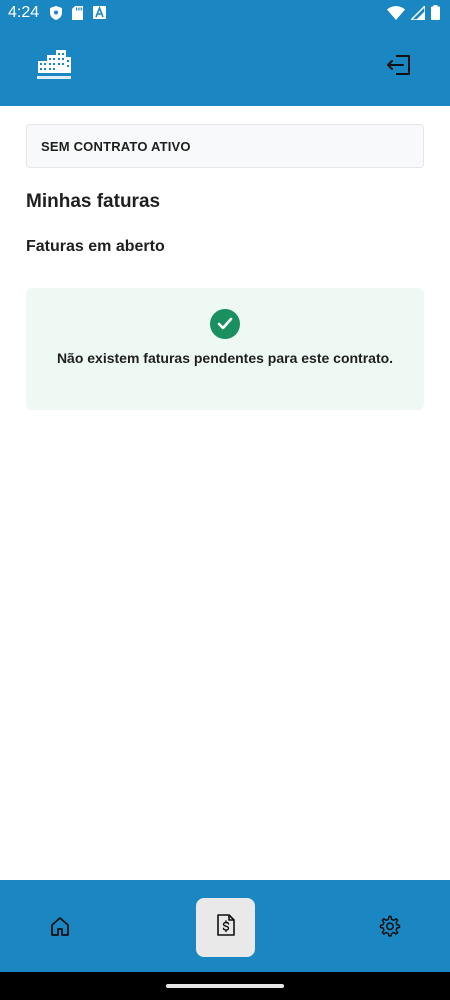 The width and height of the screenshot is (450, 1000). I want to click on logout-icon, so click(399, 67).